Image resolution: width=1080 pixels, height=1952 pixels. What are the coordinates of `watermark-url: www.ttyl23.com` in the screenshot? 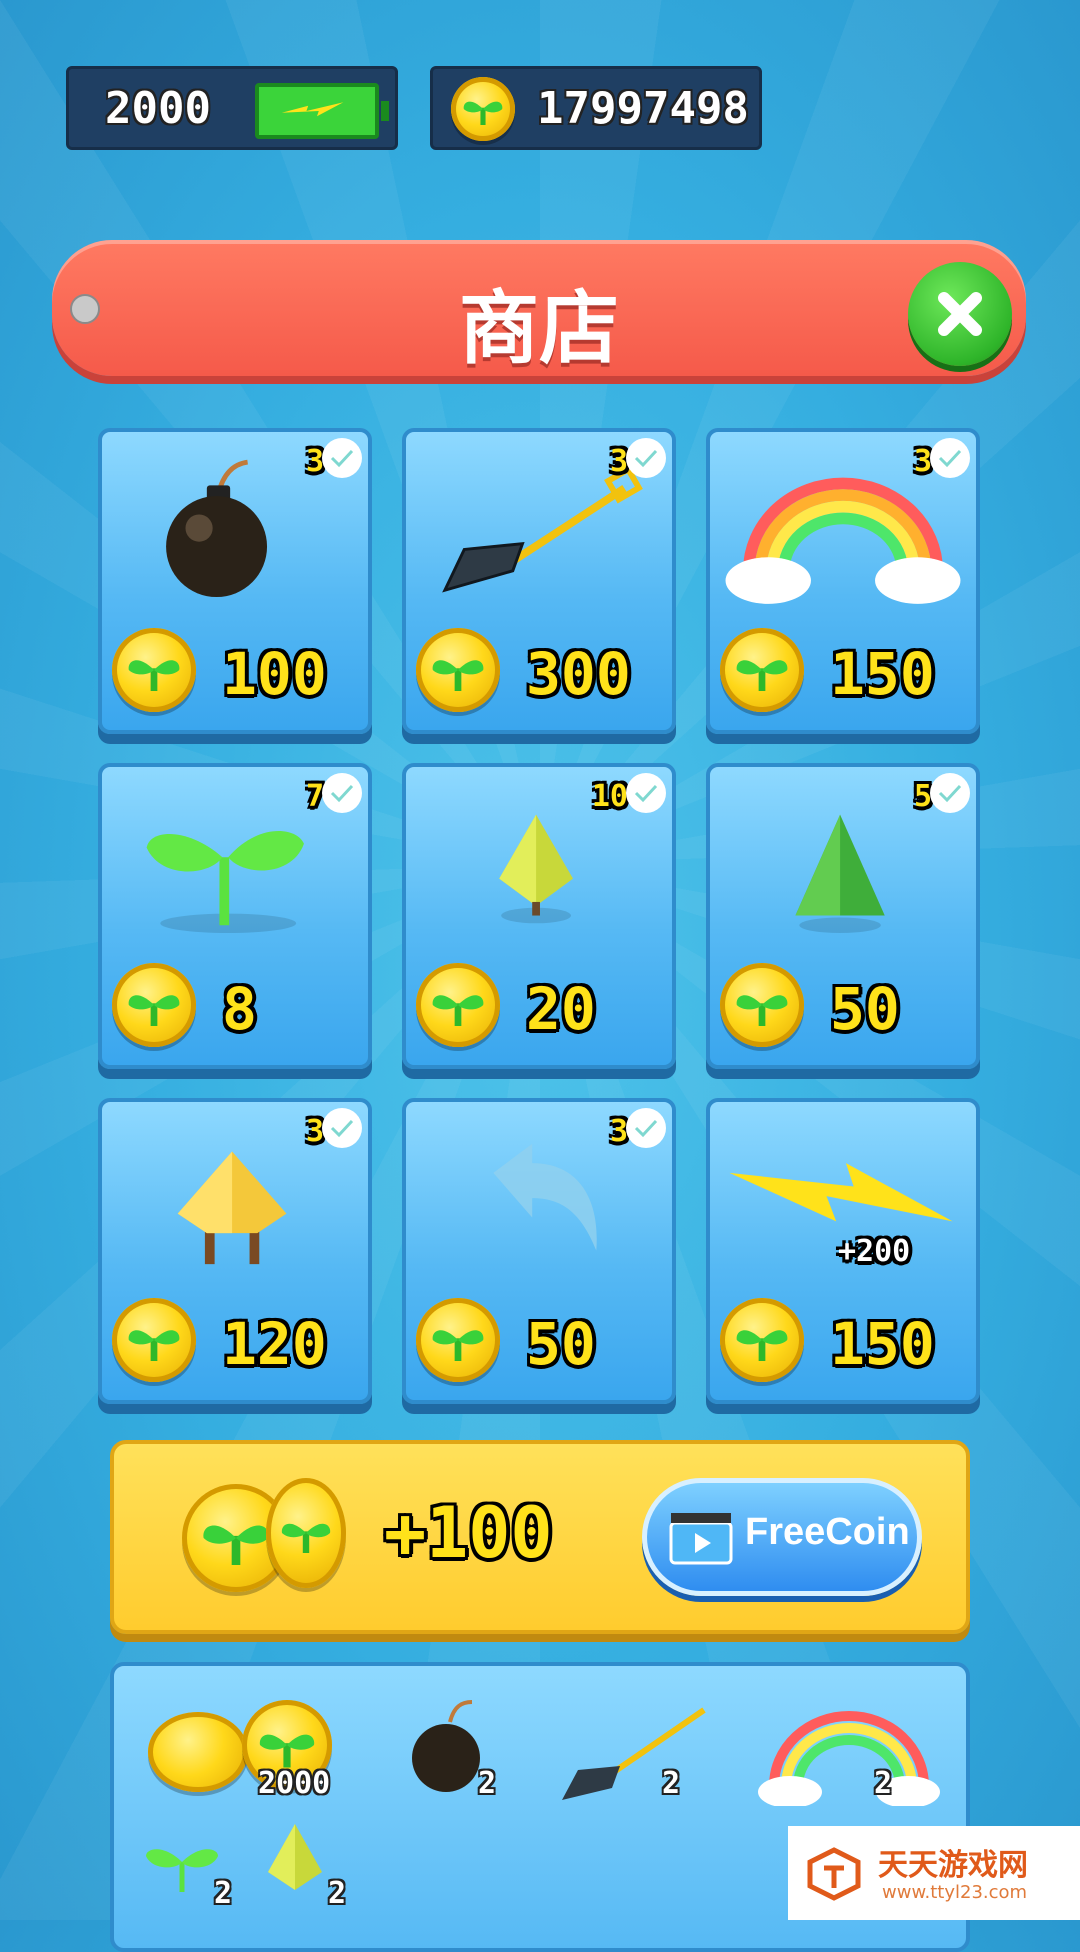 It's located at (955, 1892).